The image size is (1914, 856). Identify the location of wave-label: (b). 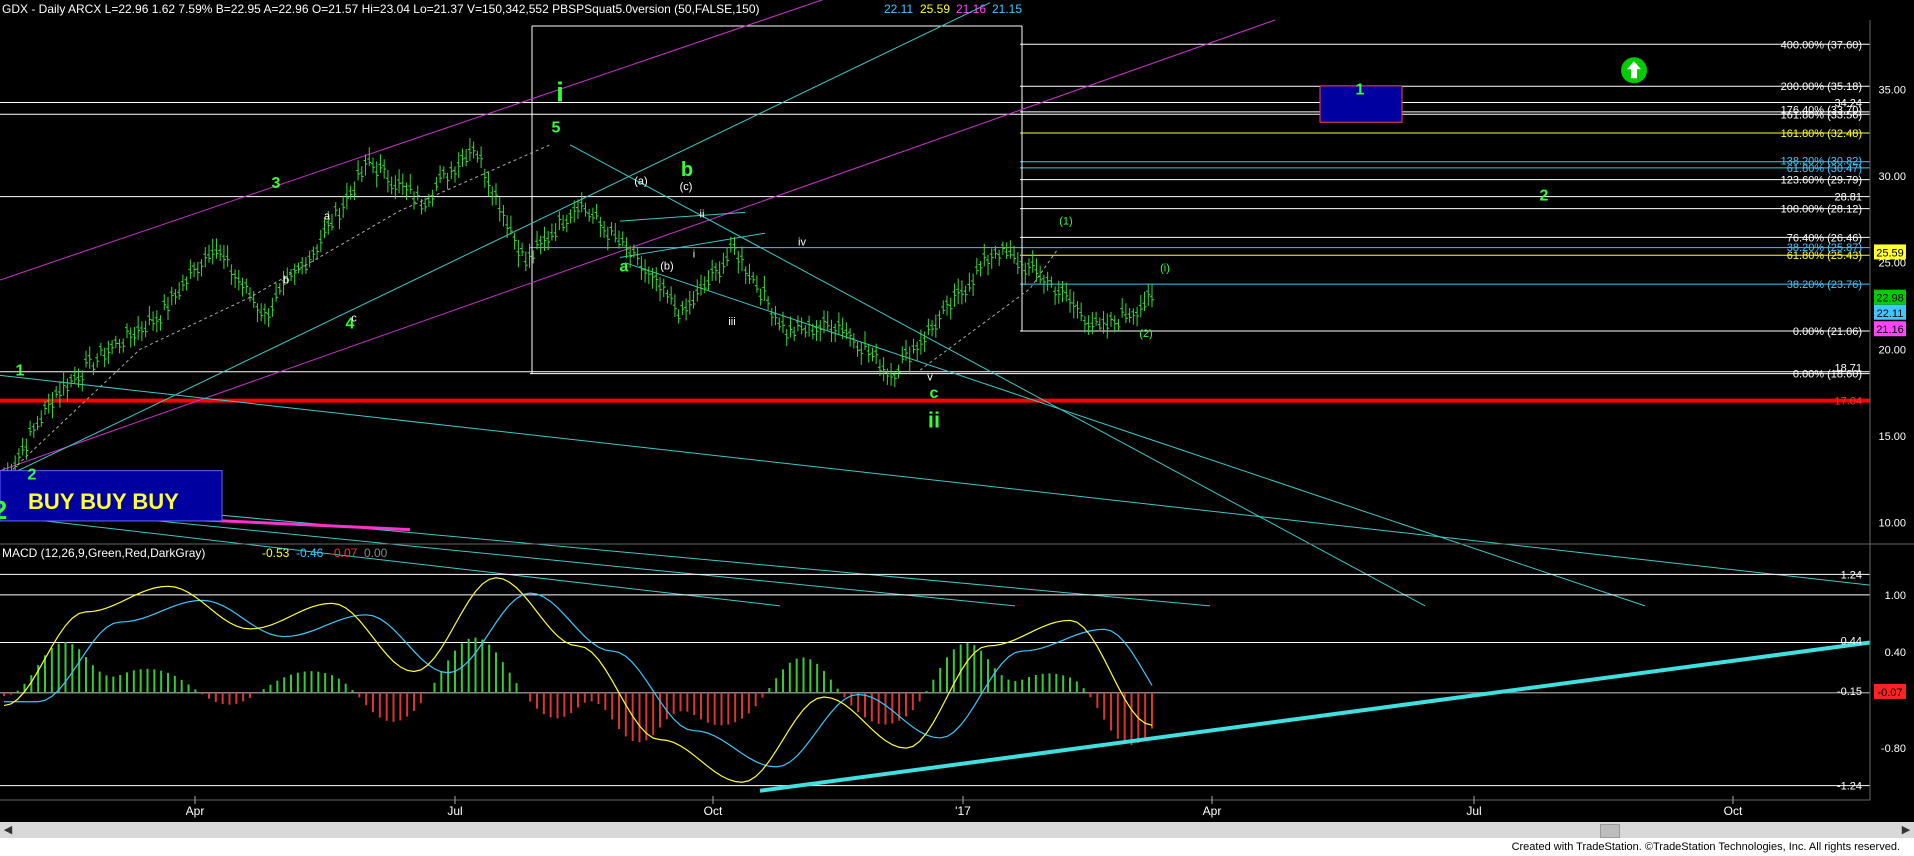
(666, 267).